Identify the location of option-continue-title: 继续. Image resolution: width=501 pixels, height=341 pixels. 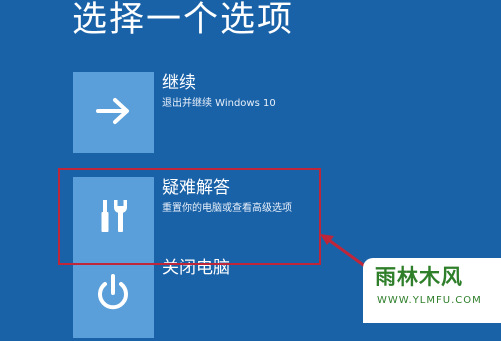
(179, 83).